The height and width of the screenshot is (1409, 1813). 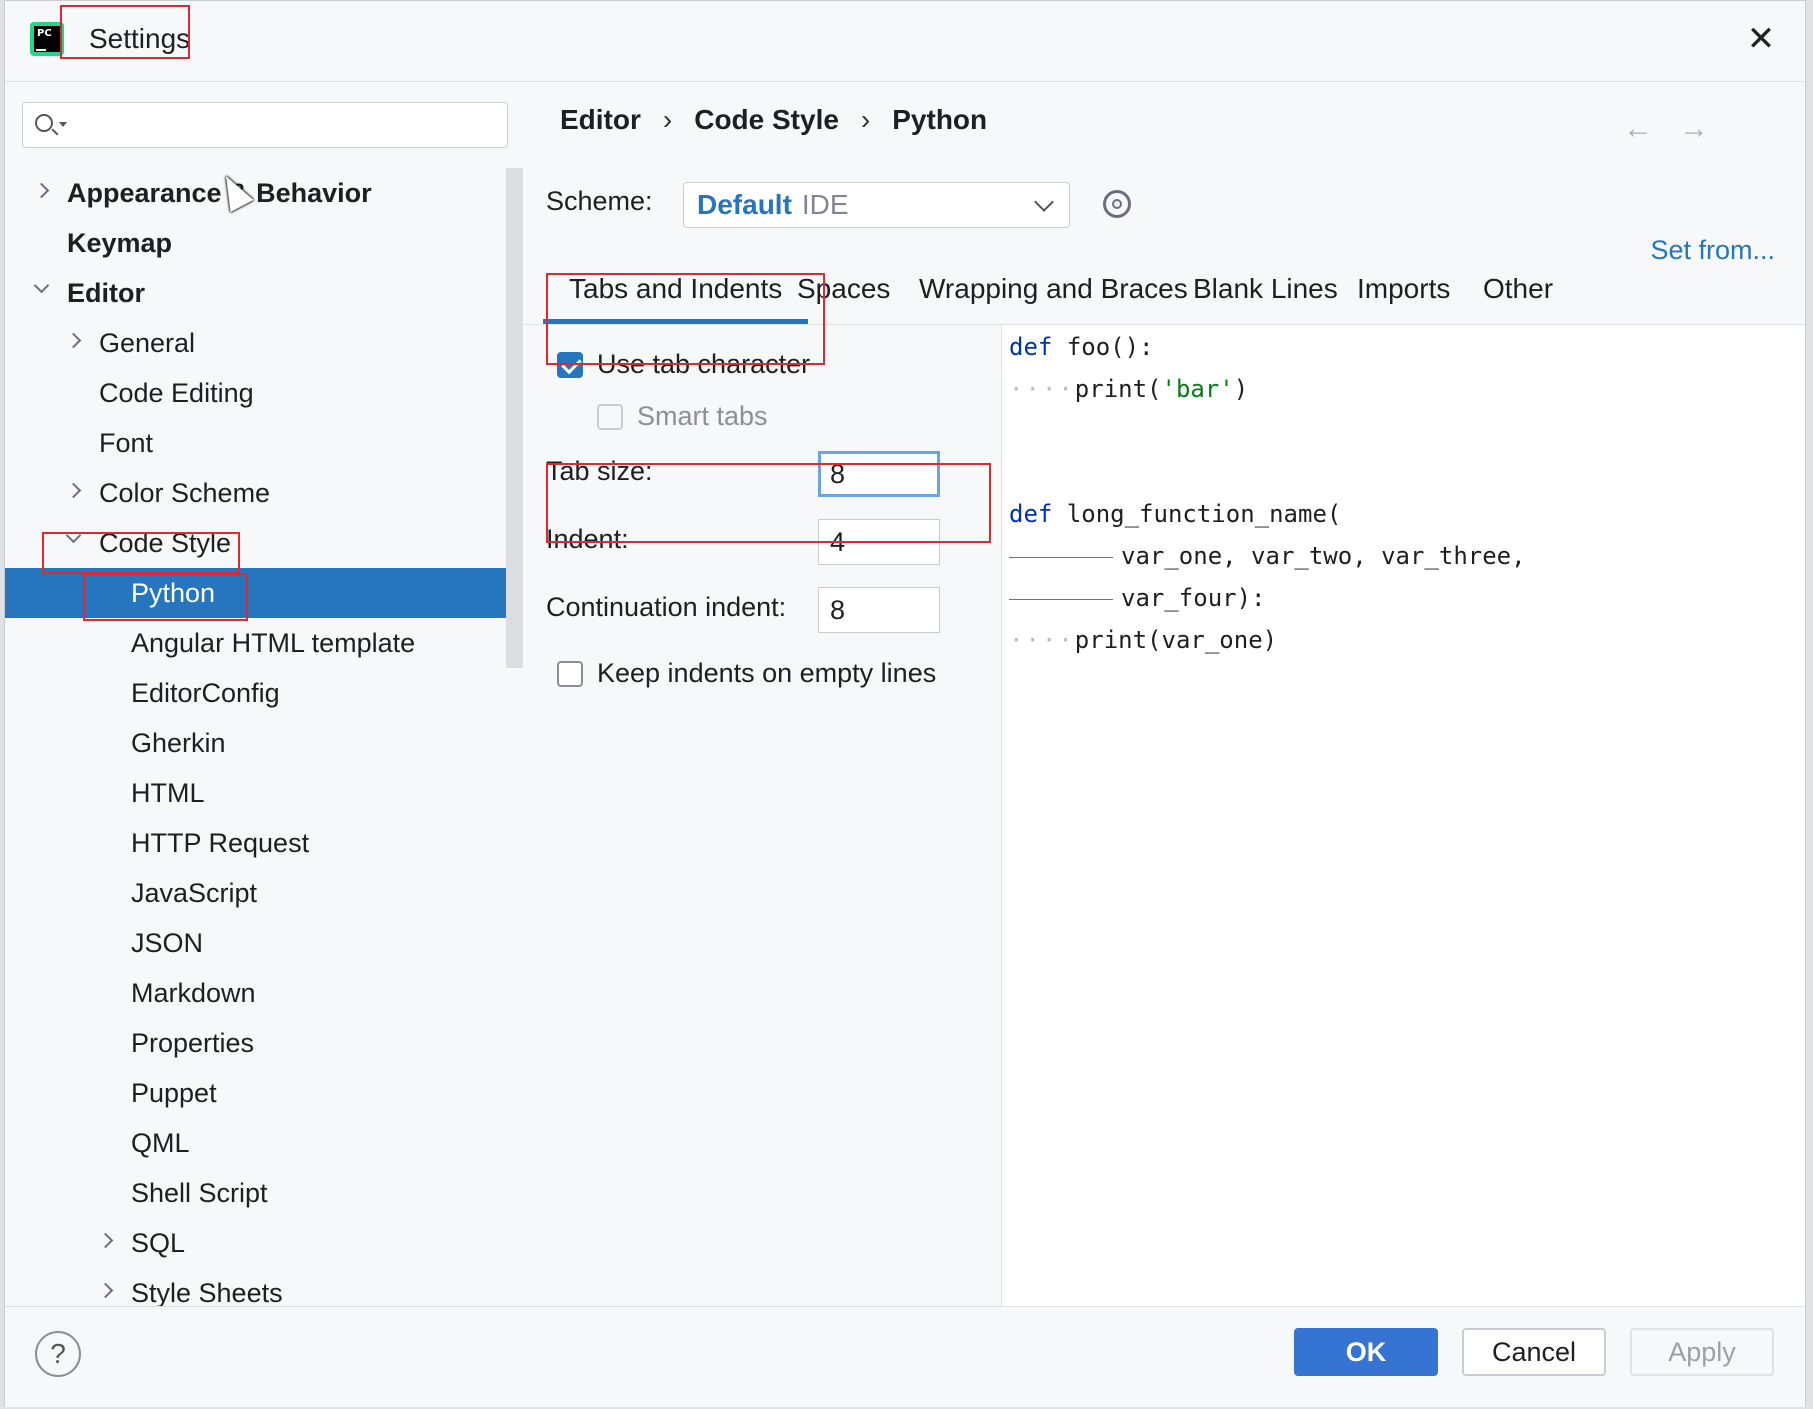 What do you see at coordinates (1534, 1352) in the screenshot?
I see `cancel-button: Cancel` at bounding box center [1534, 1352].